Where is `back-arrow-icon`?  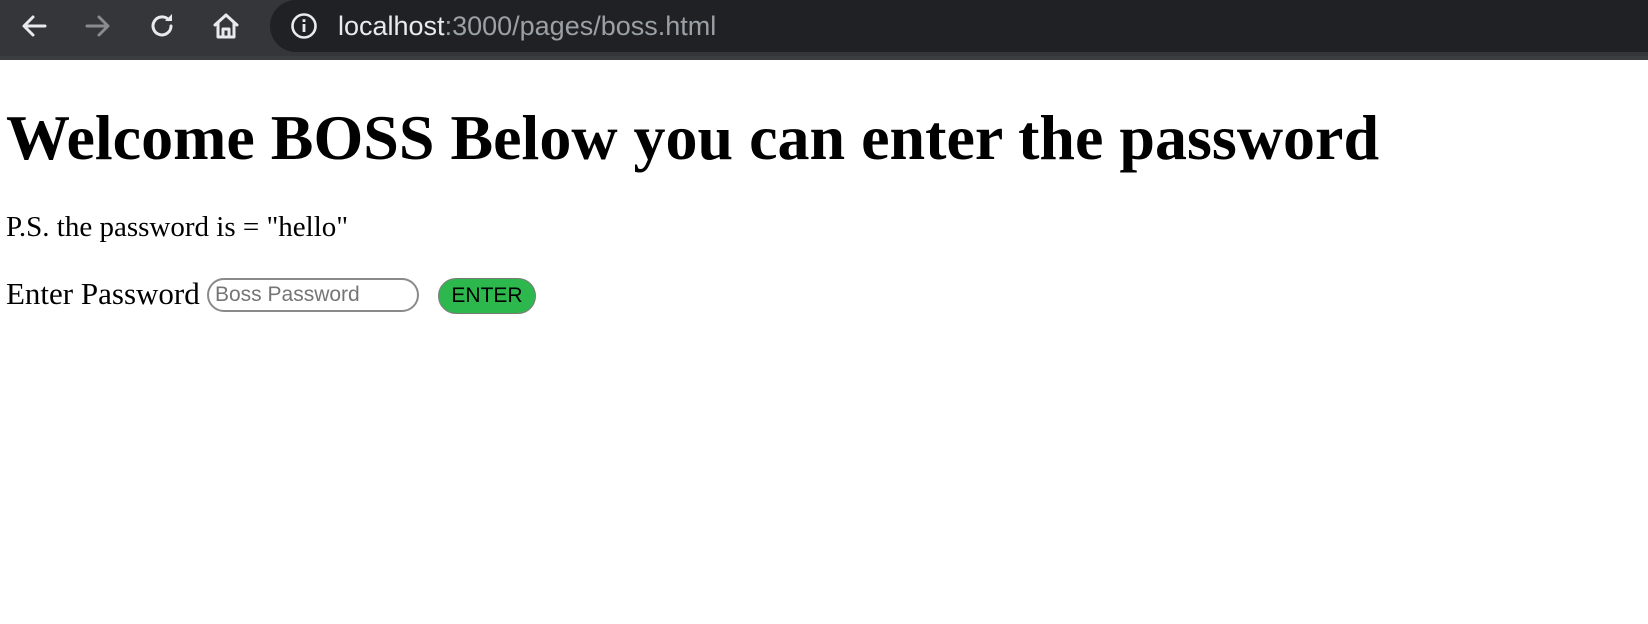 back-arrow-icon is located at coordinates (34, 26).